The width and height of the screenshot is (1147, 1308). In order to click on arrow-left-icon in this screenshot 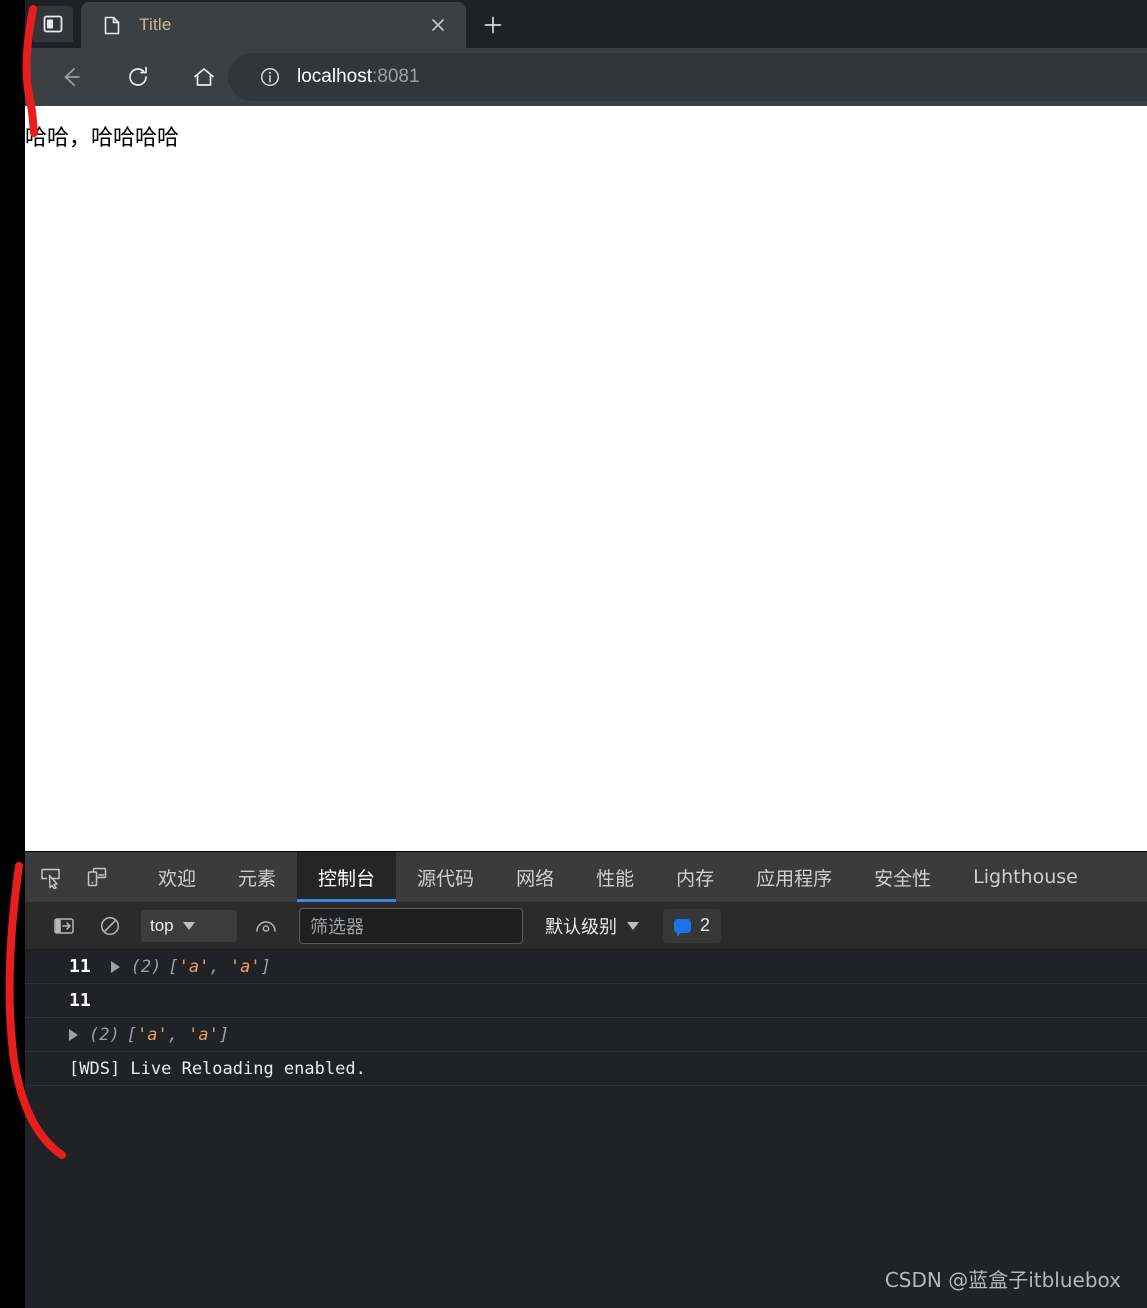, I will do `click(71, 77)`.